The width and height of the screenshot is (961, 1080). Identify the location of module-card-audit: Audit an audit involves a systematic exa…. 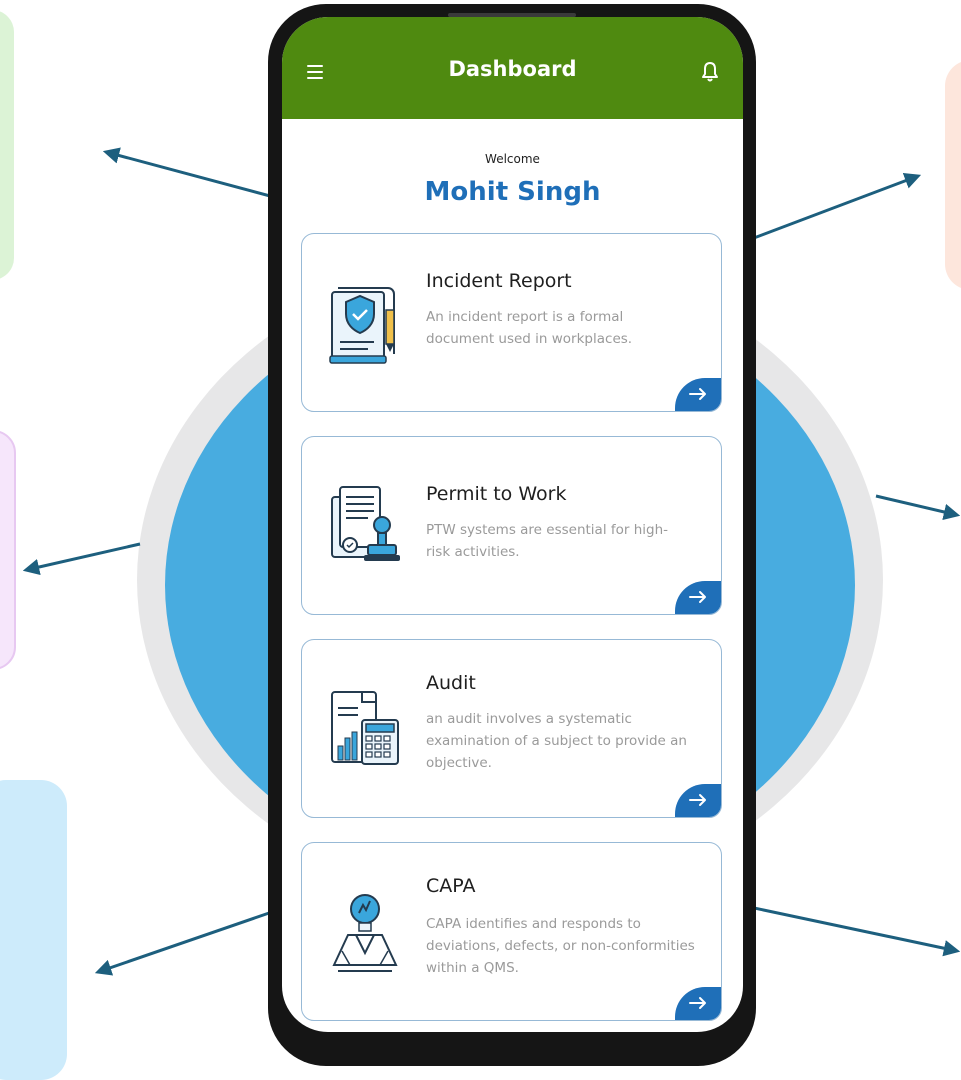
(511, 728).